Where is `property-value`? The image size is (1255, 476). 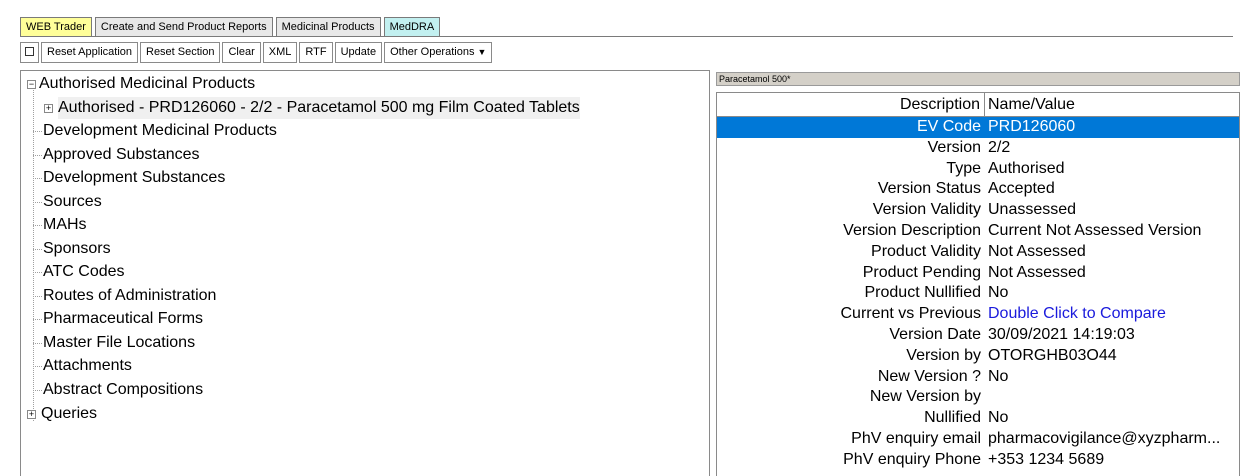 property-value is located at coordinates (1112, 397).